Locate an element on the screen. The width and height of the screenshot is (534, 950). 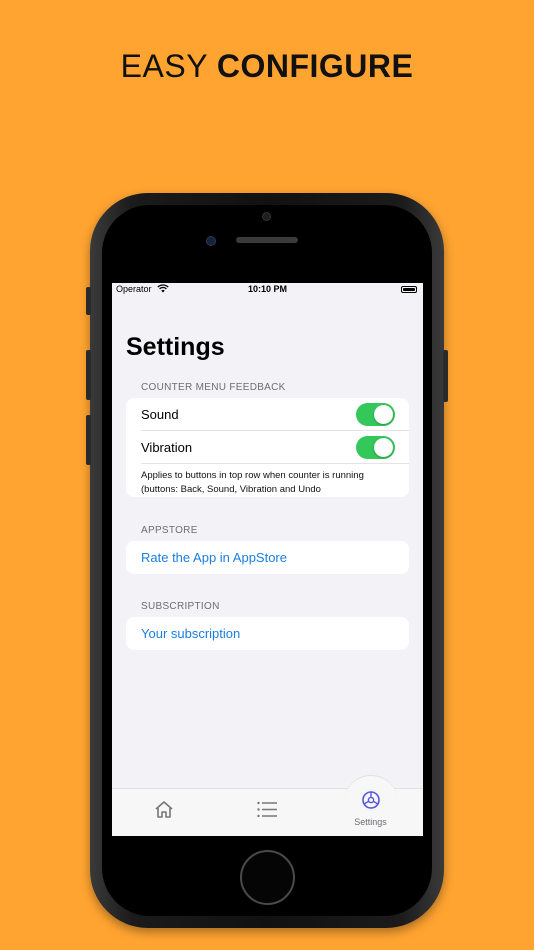
home-icon is located at coordinates (163, 809).